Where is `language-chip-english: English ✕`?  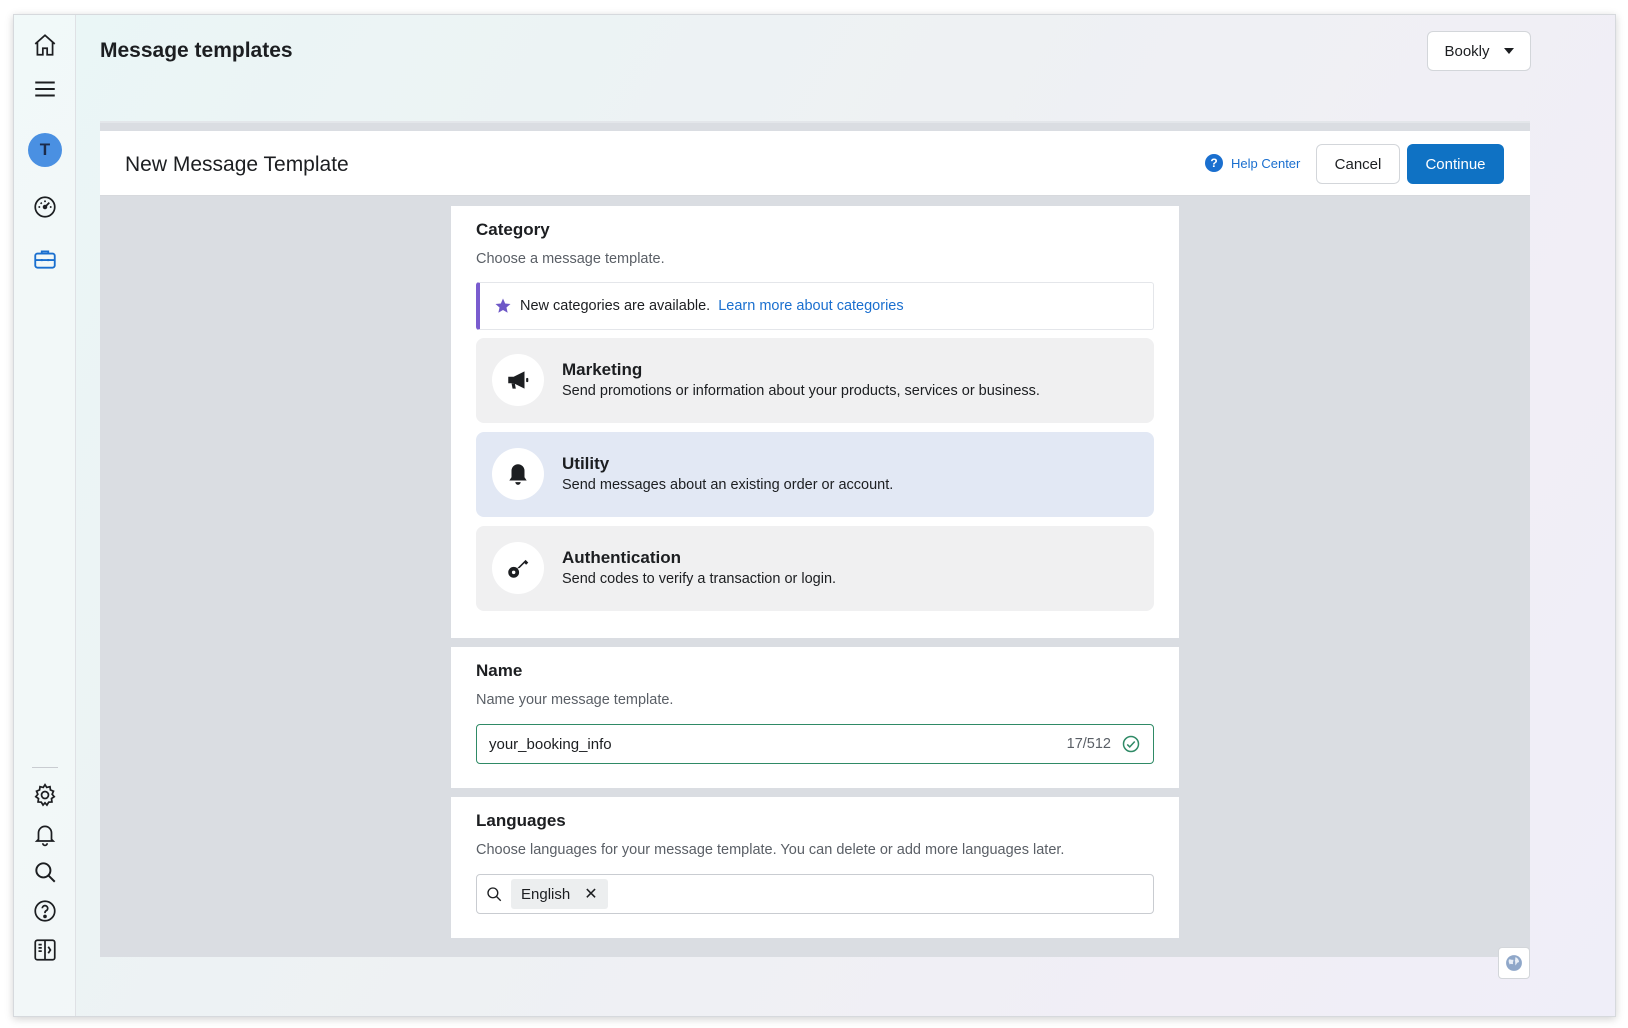
language-chip-english: English ✕ is located at coordinates (559, 894).